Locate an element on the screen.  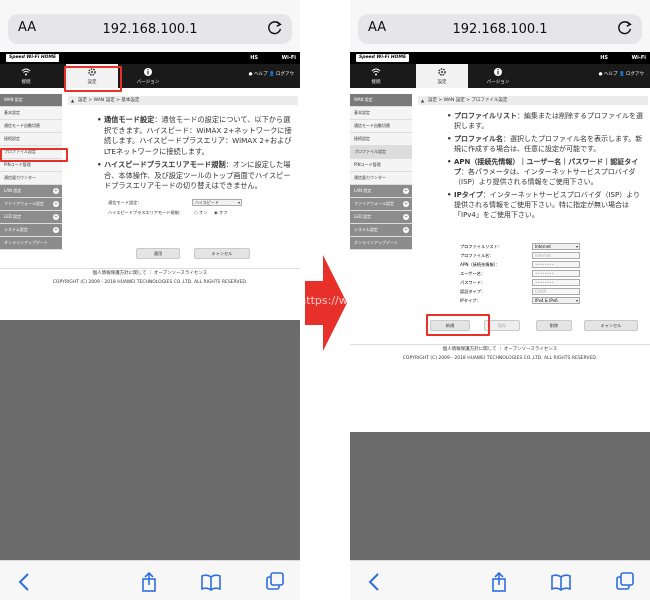
nav-label: バージョン is located at coordinates (148, 82).